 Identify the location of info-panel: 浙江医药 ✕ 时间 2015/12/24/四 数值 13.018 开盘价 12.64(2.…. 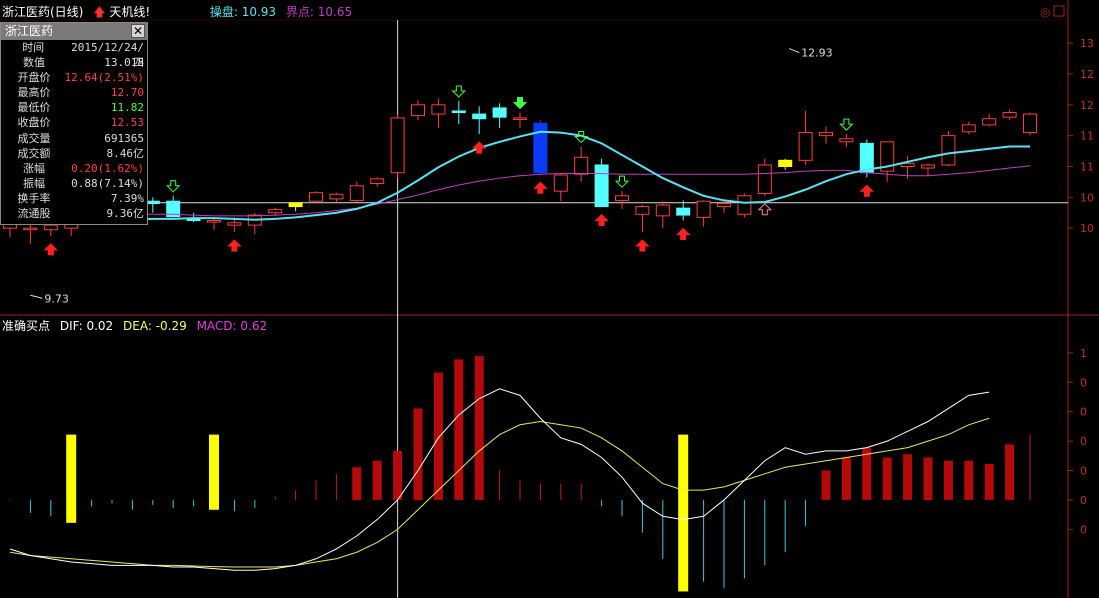
(74, 123).